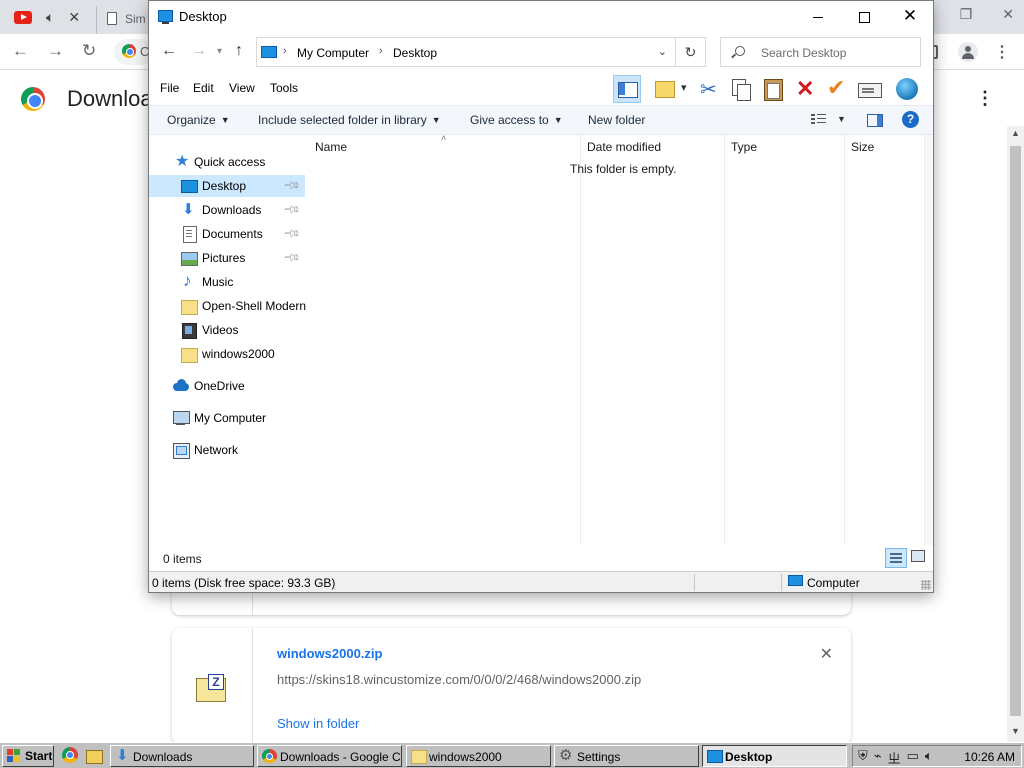 This screenshot has width=1024, height=768. What do you see at coordinates (819, 119) in the screenshot?
I see `change-view-icon` at bounding box center [819, 119].